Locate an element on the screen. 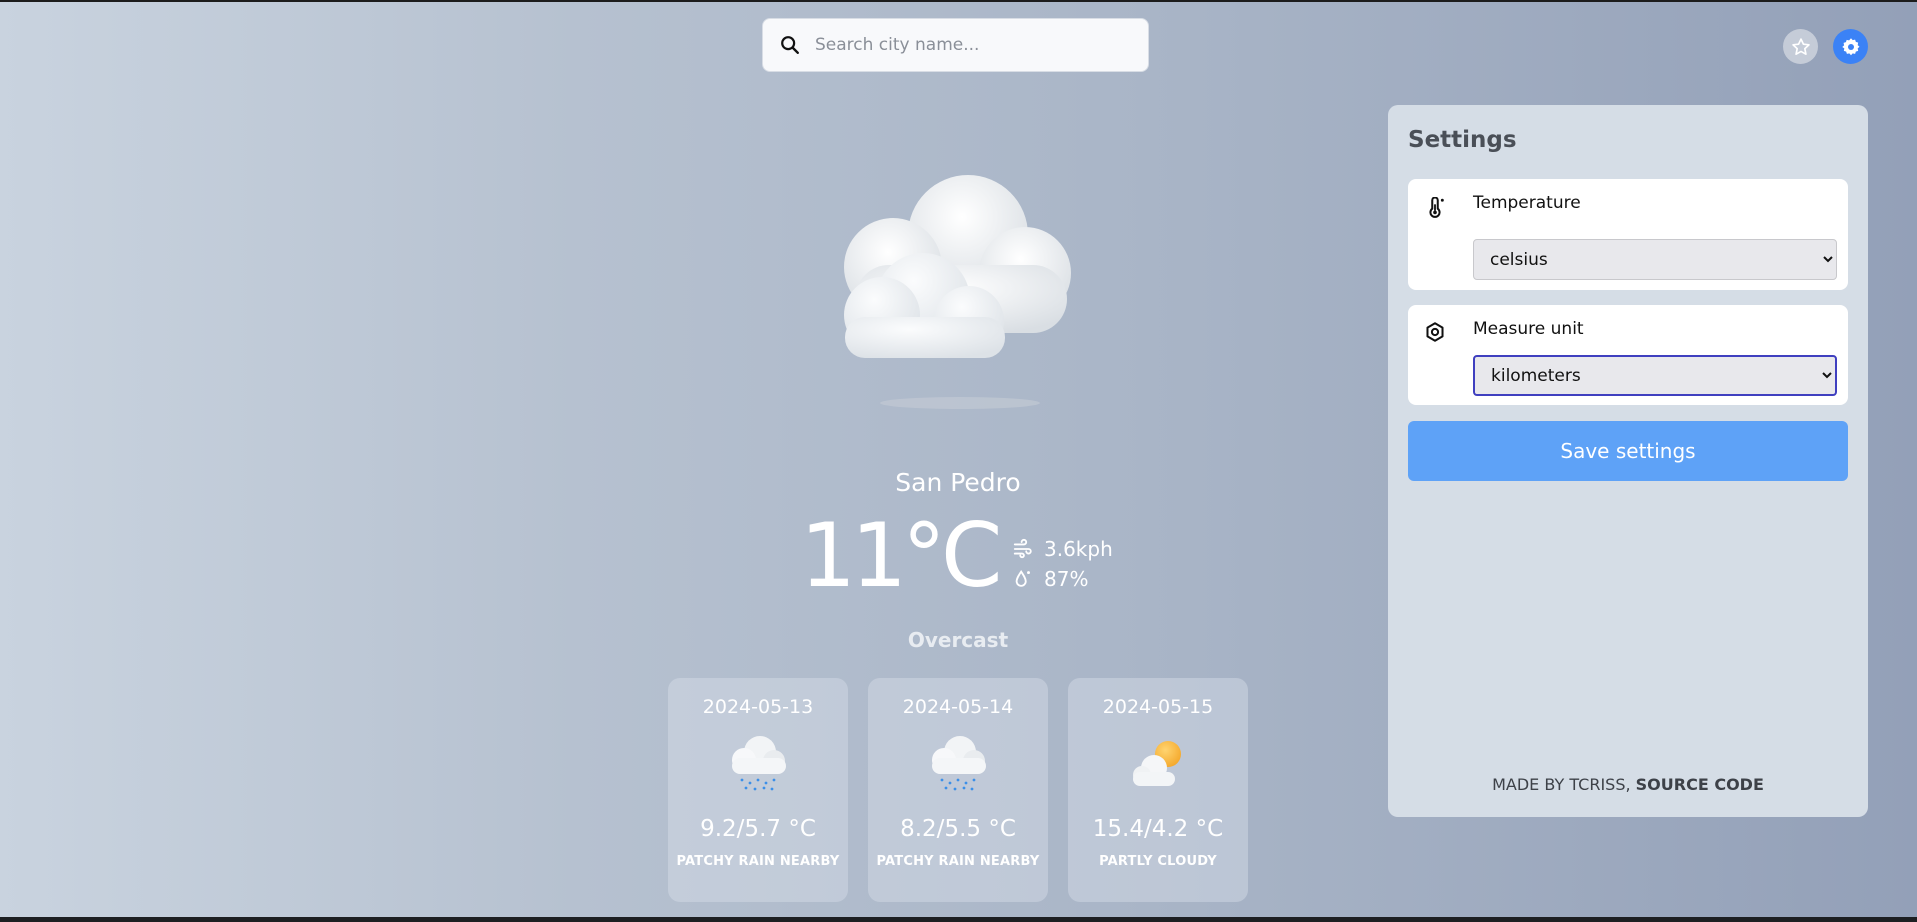 The width and height of the screenshot is (1917, 922). wind-icon is located at coordinates (1022, 548).